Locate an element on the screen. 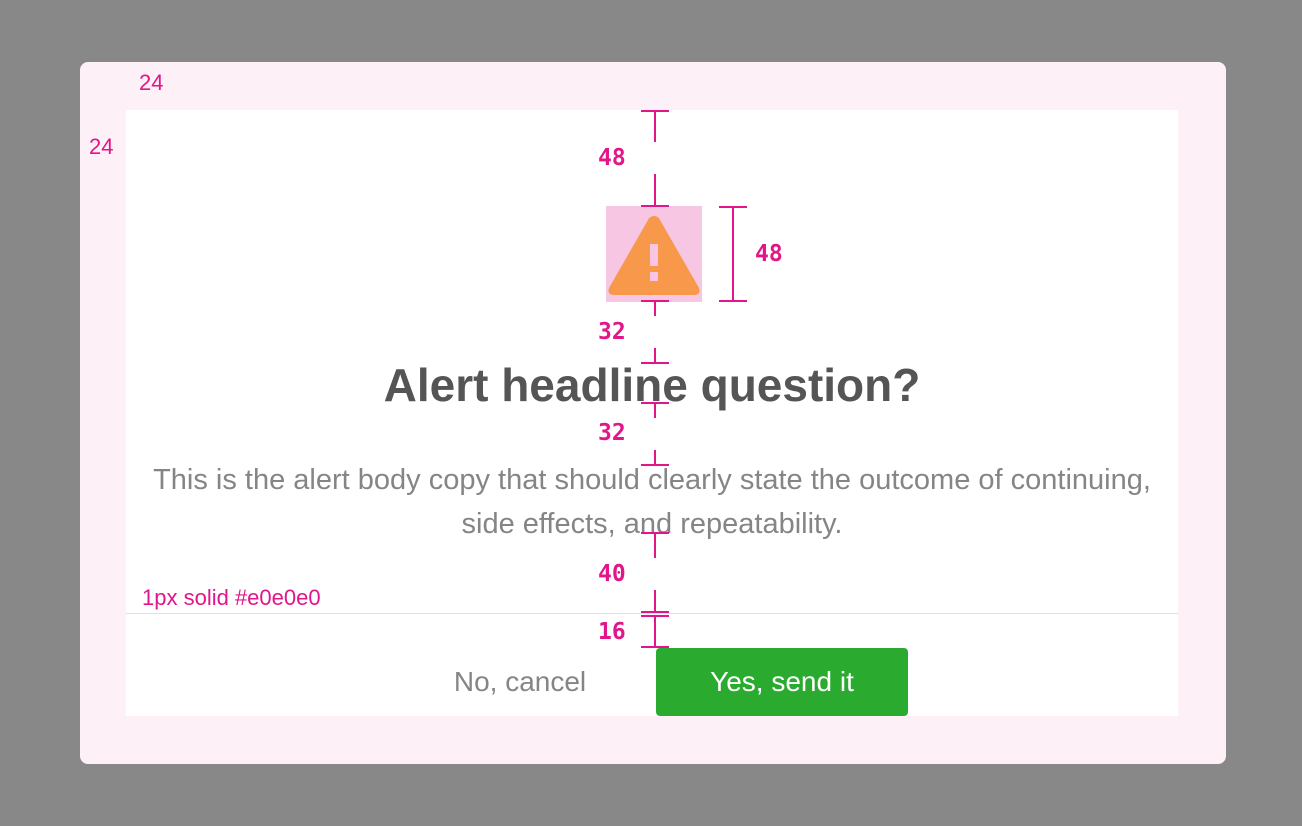 Image resolution: width=1302 pixels, height=826 pixels. send-button: Yes, send it is located at coordinates (782, 682).